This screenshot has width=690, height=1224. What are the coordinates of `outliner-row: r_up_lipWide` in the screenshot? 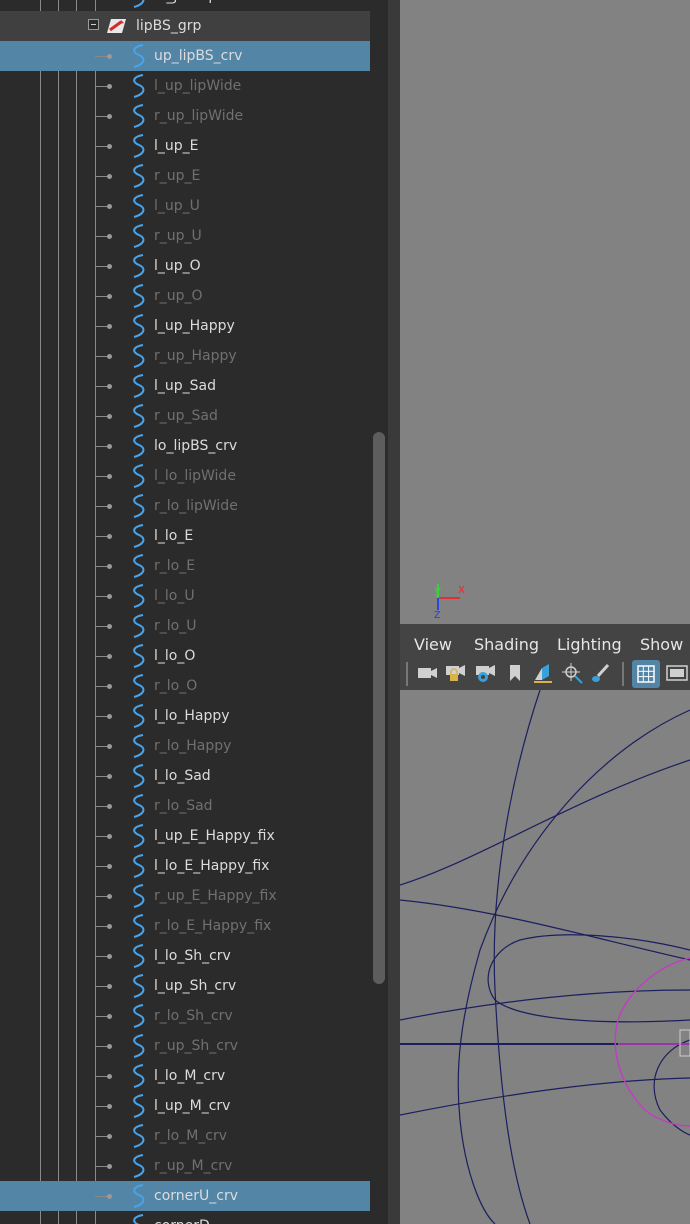 It's located at (185, 116).